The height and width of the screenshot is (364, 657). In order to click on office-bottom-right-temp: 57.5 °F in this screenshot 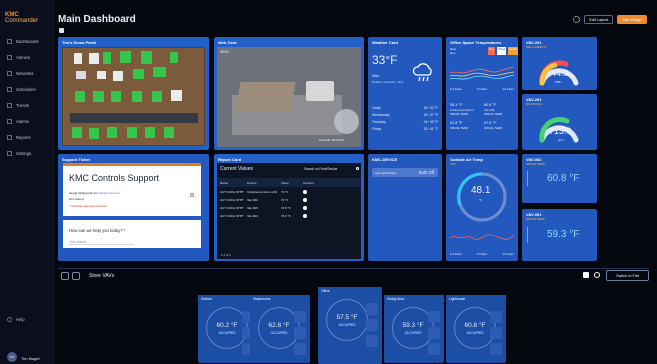, I will do `click(490, 123)`.